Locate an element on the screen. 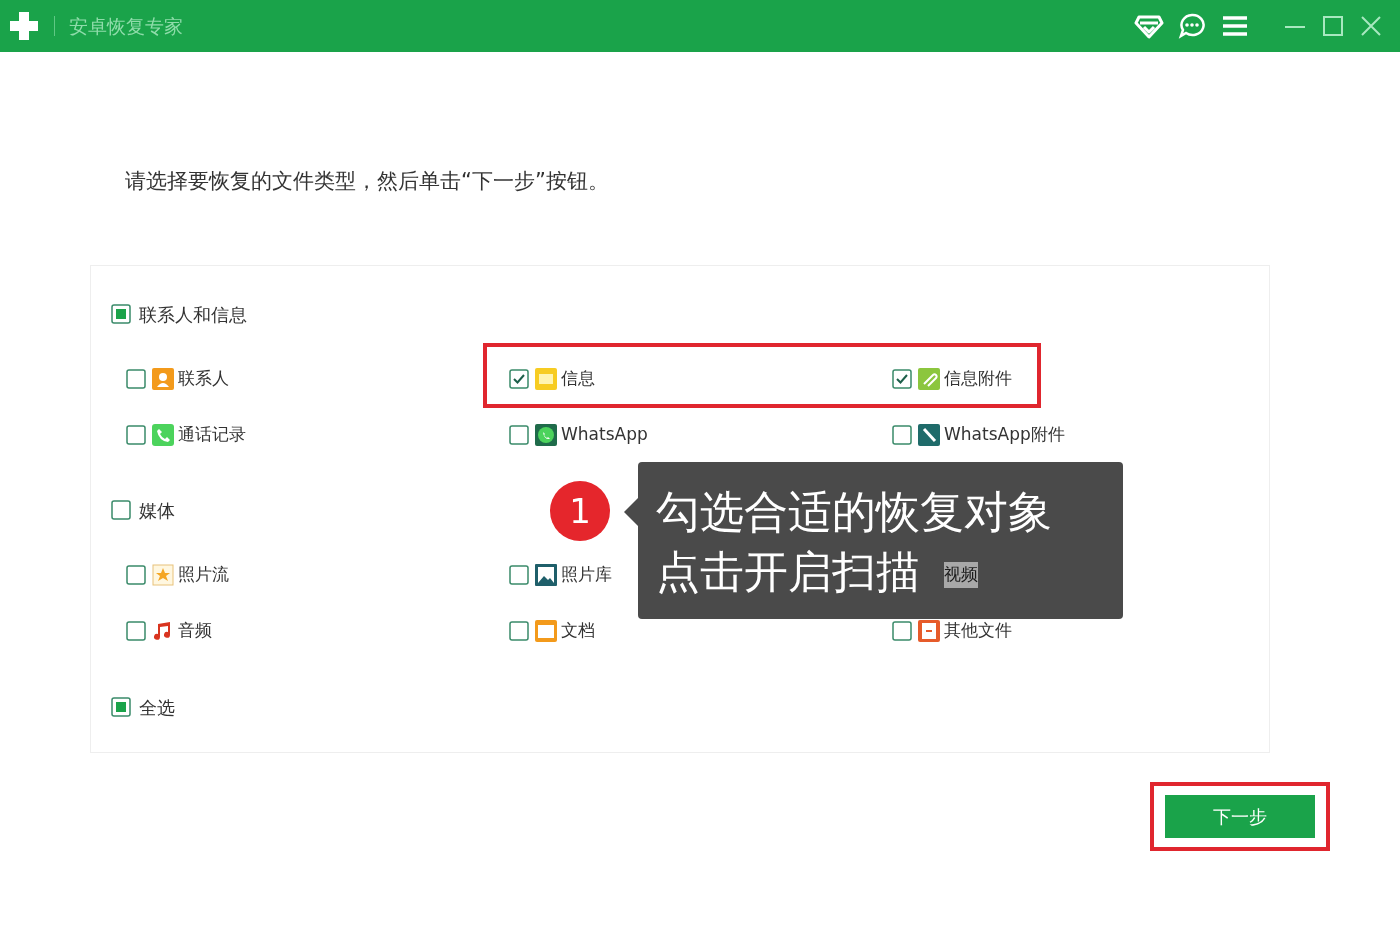  diamond-icon is located at coordinates (1149, 26).